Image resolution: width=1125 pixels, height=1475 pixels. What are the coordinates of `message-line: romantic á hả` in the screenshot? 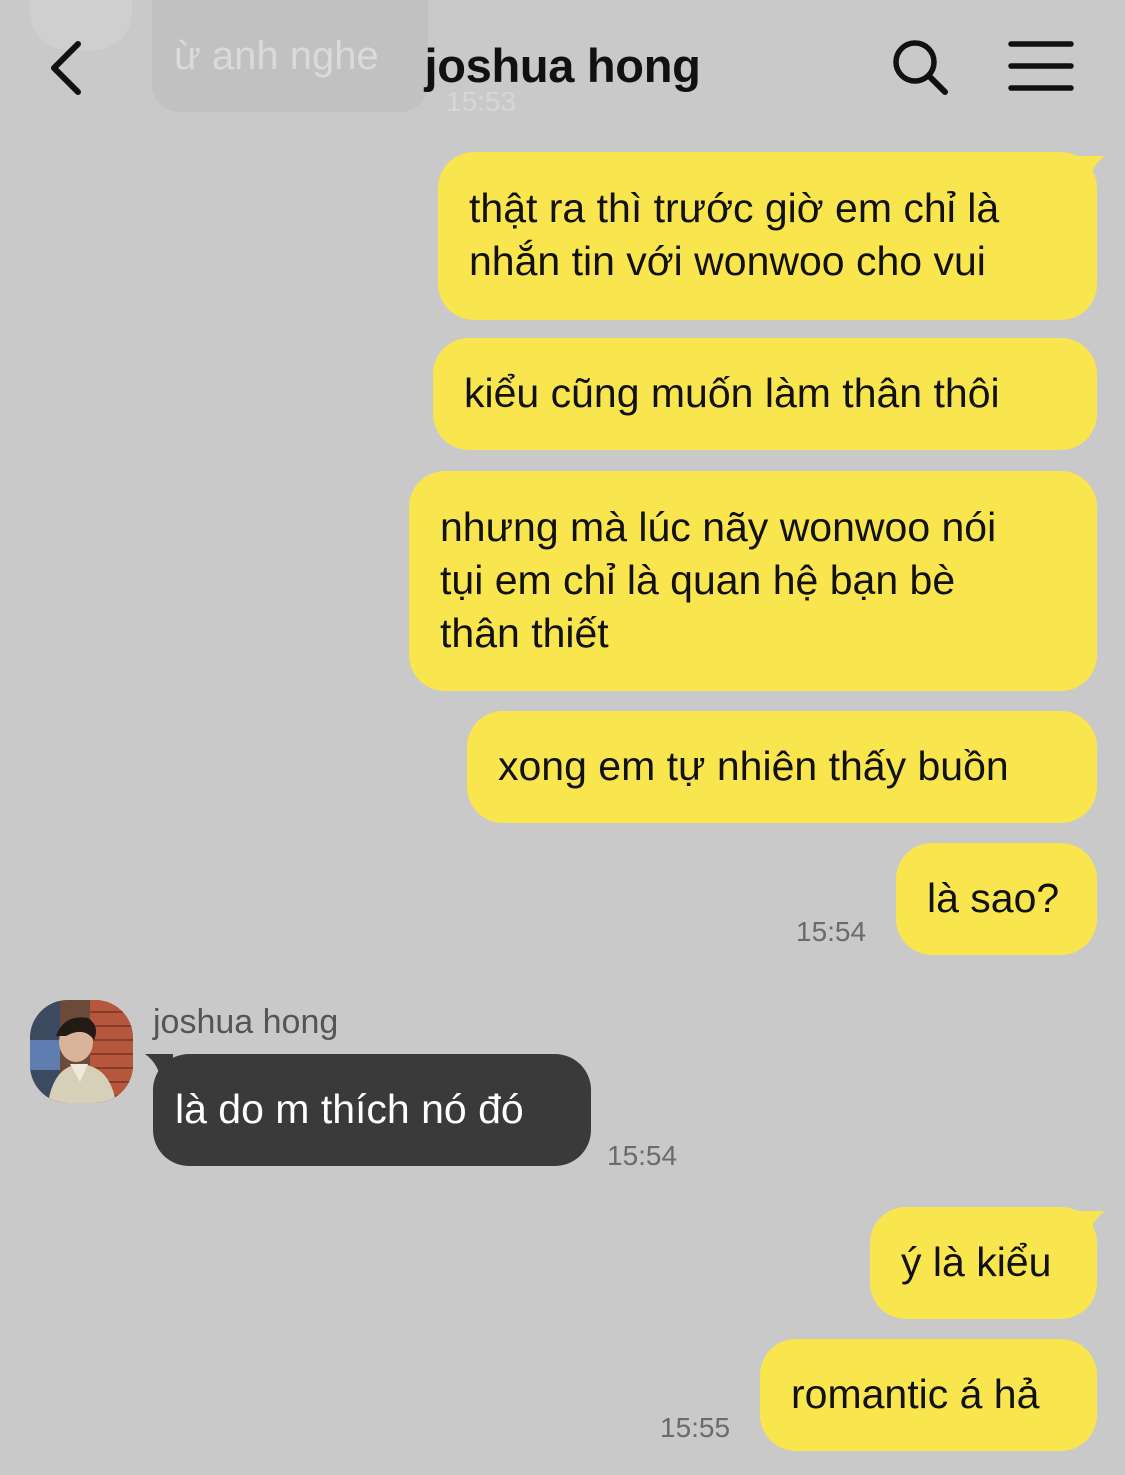 It's located at (915, 1394).